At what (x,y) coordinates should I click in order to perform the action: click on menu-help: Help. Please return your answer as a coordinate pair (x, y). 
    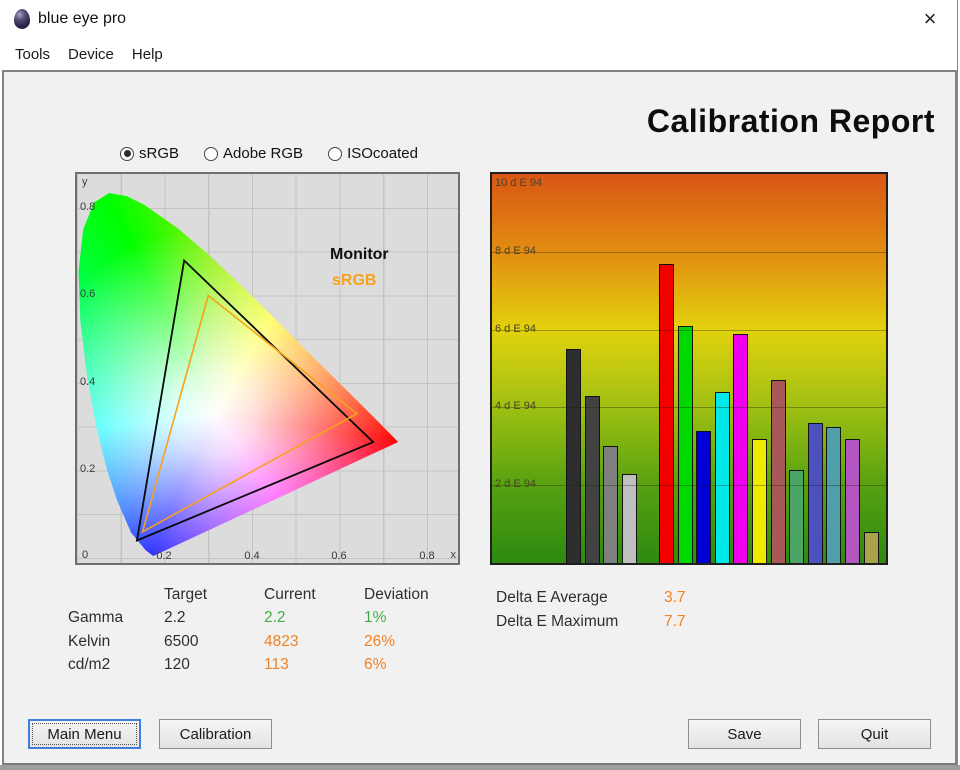
    Looking at the image, I should click on (147, 54).